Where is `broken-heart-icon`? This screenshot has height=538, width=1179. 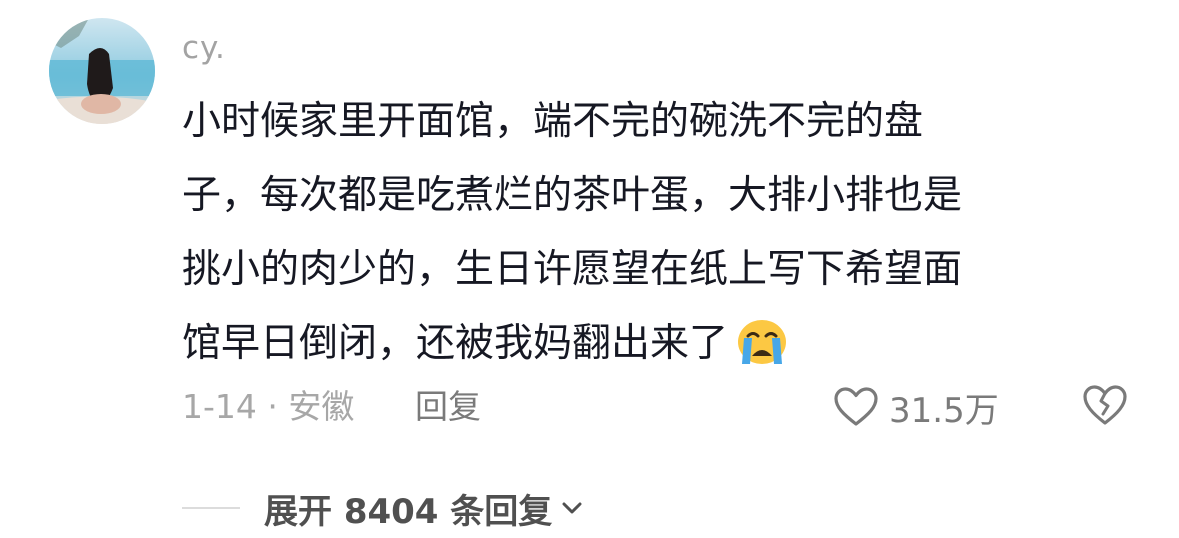
broken-heart-icon is located at coordinates (1105, 405).